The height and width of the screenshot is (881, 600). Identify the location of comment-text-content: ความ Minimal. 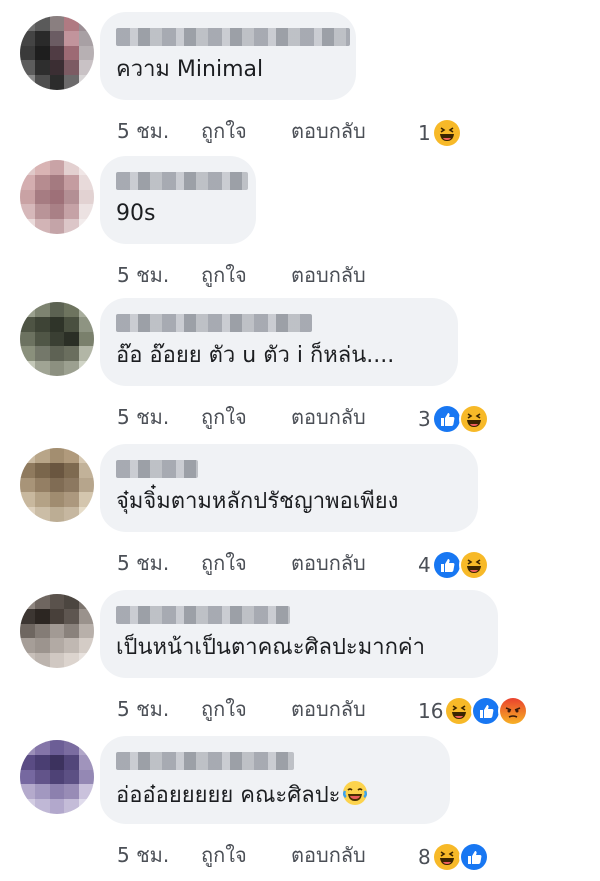
(190, 69).